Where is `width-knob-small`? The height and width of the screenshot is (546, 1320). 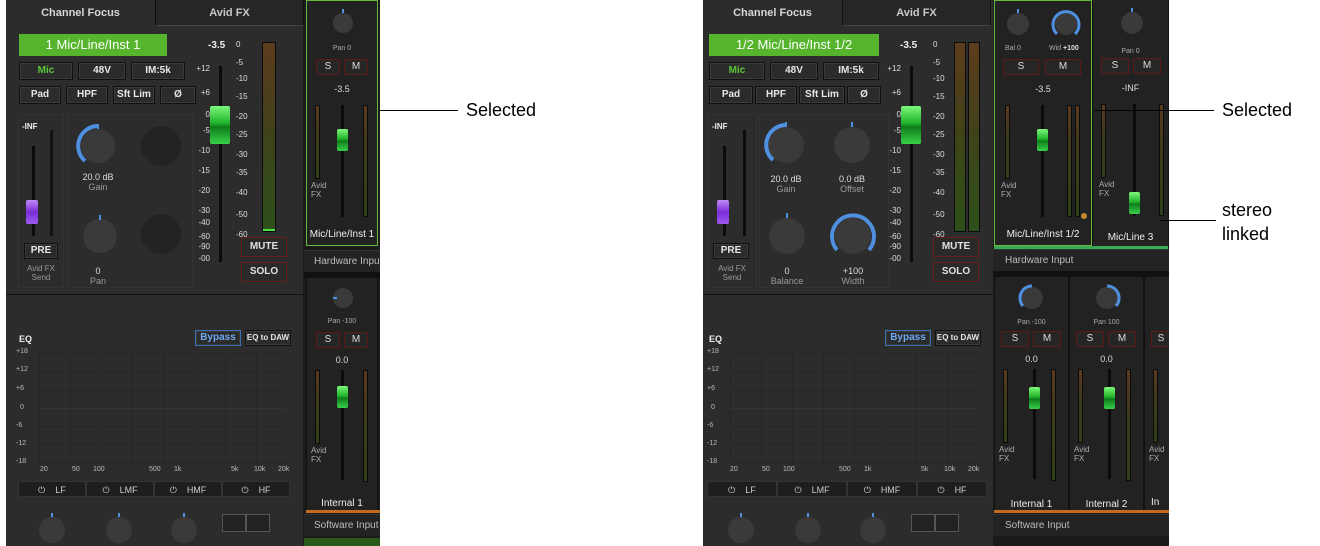 width-knob-small is located at coordinates (1066, 24).